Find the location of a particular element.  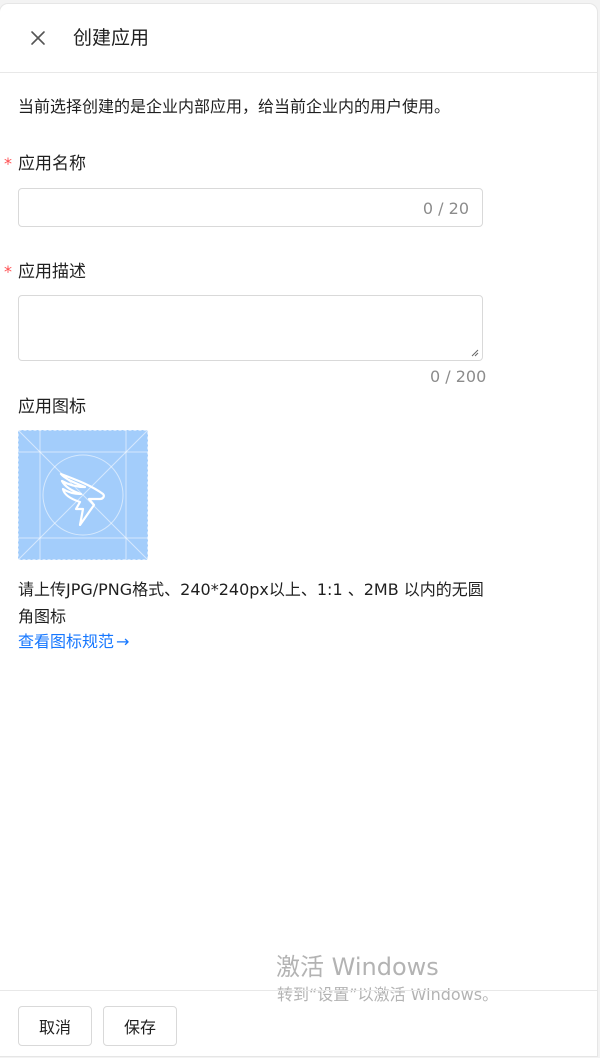

required-mark-name: * is located at coordinates (8, 163).